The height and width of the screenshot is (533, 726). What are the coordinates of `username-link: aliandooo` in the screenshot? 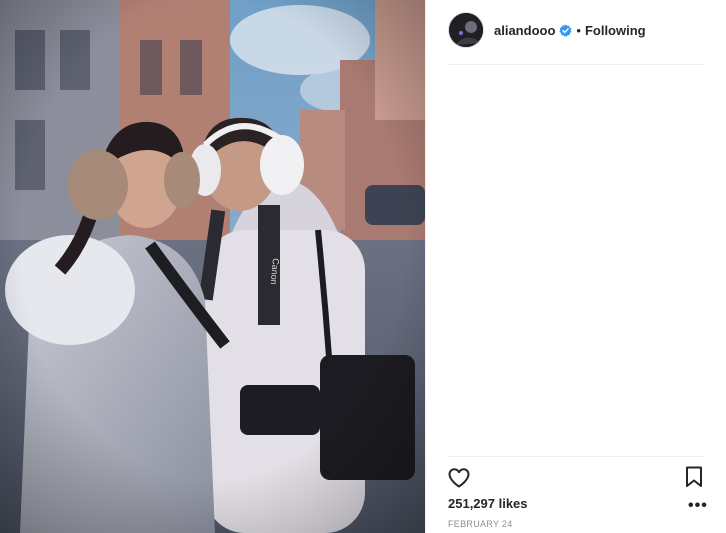 It's located at (524, 30).